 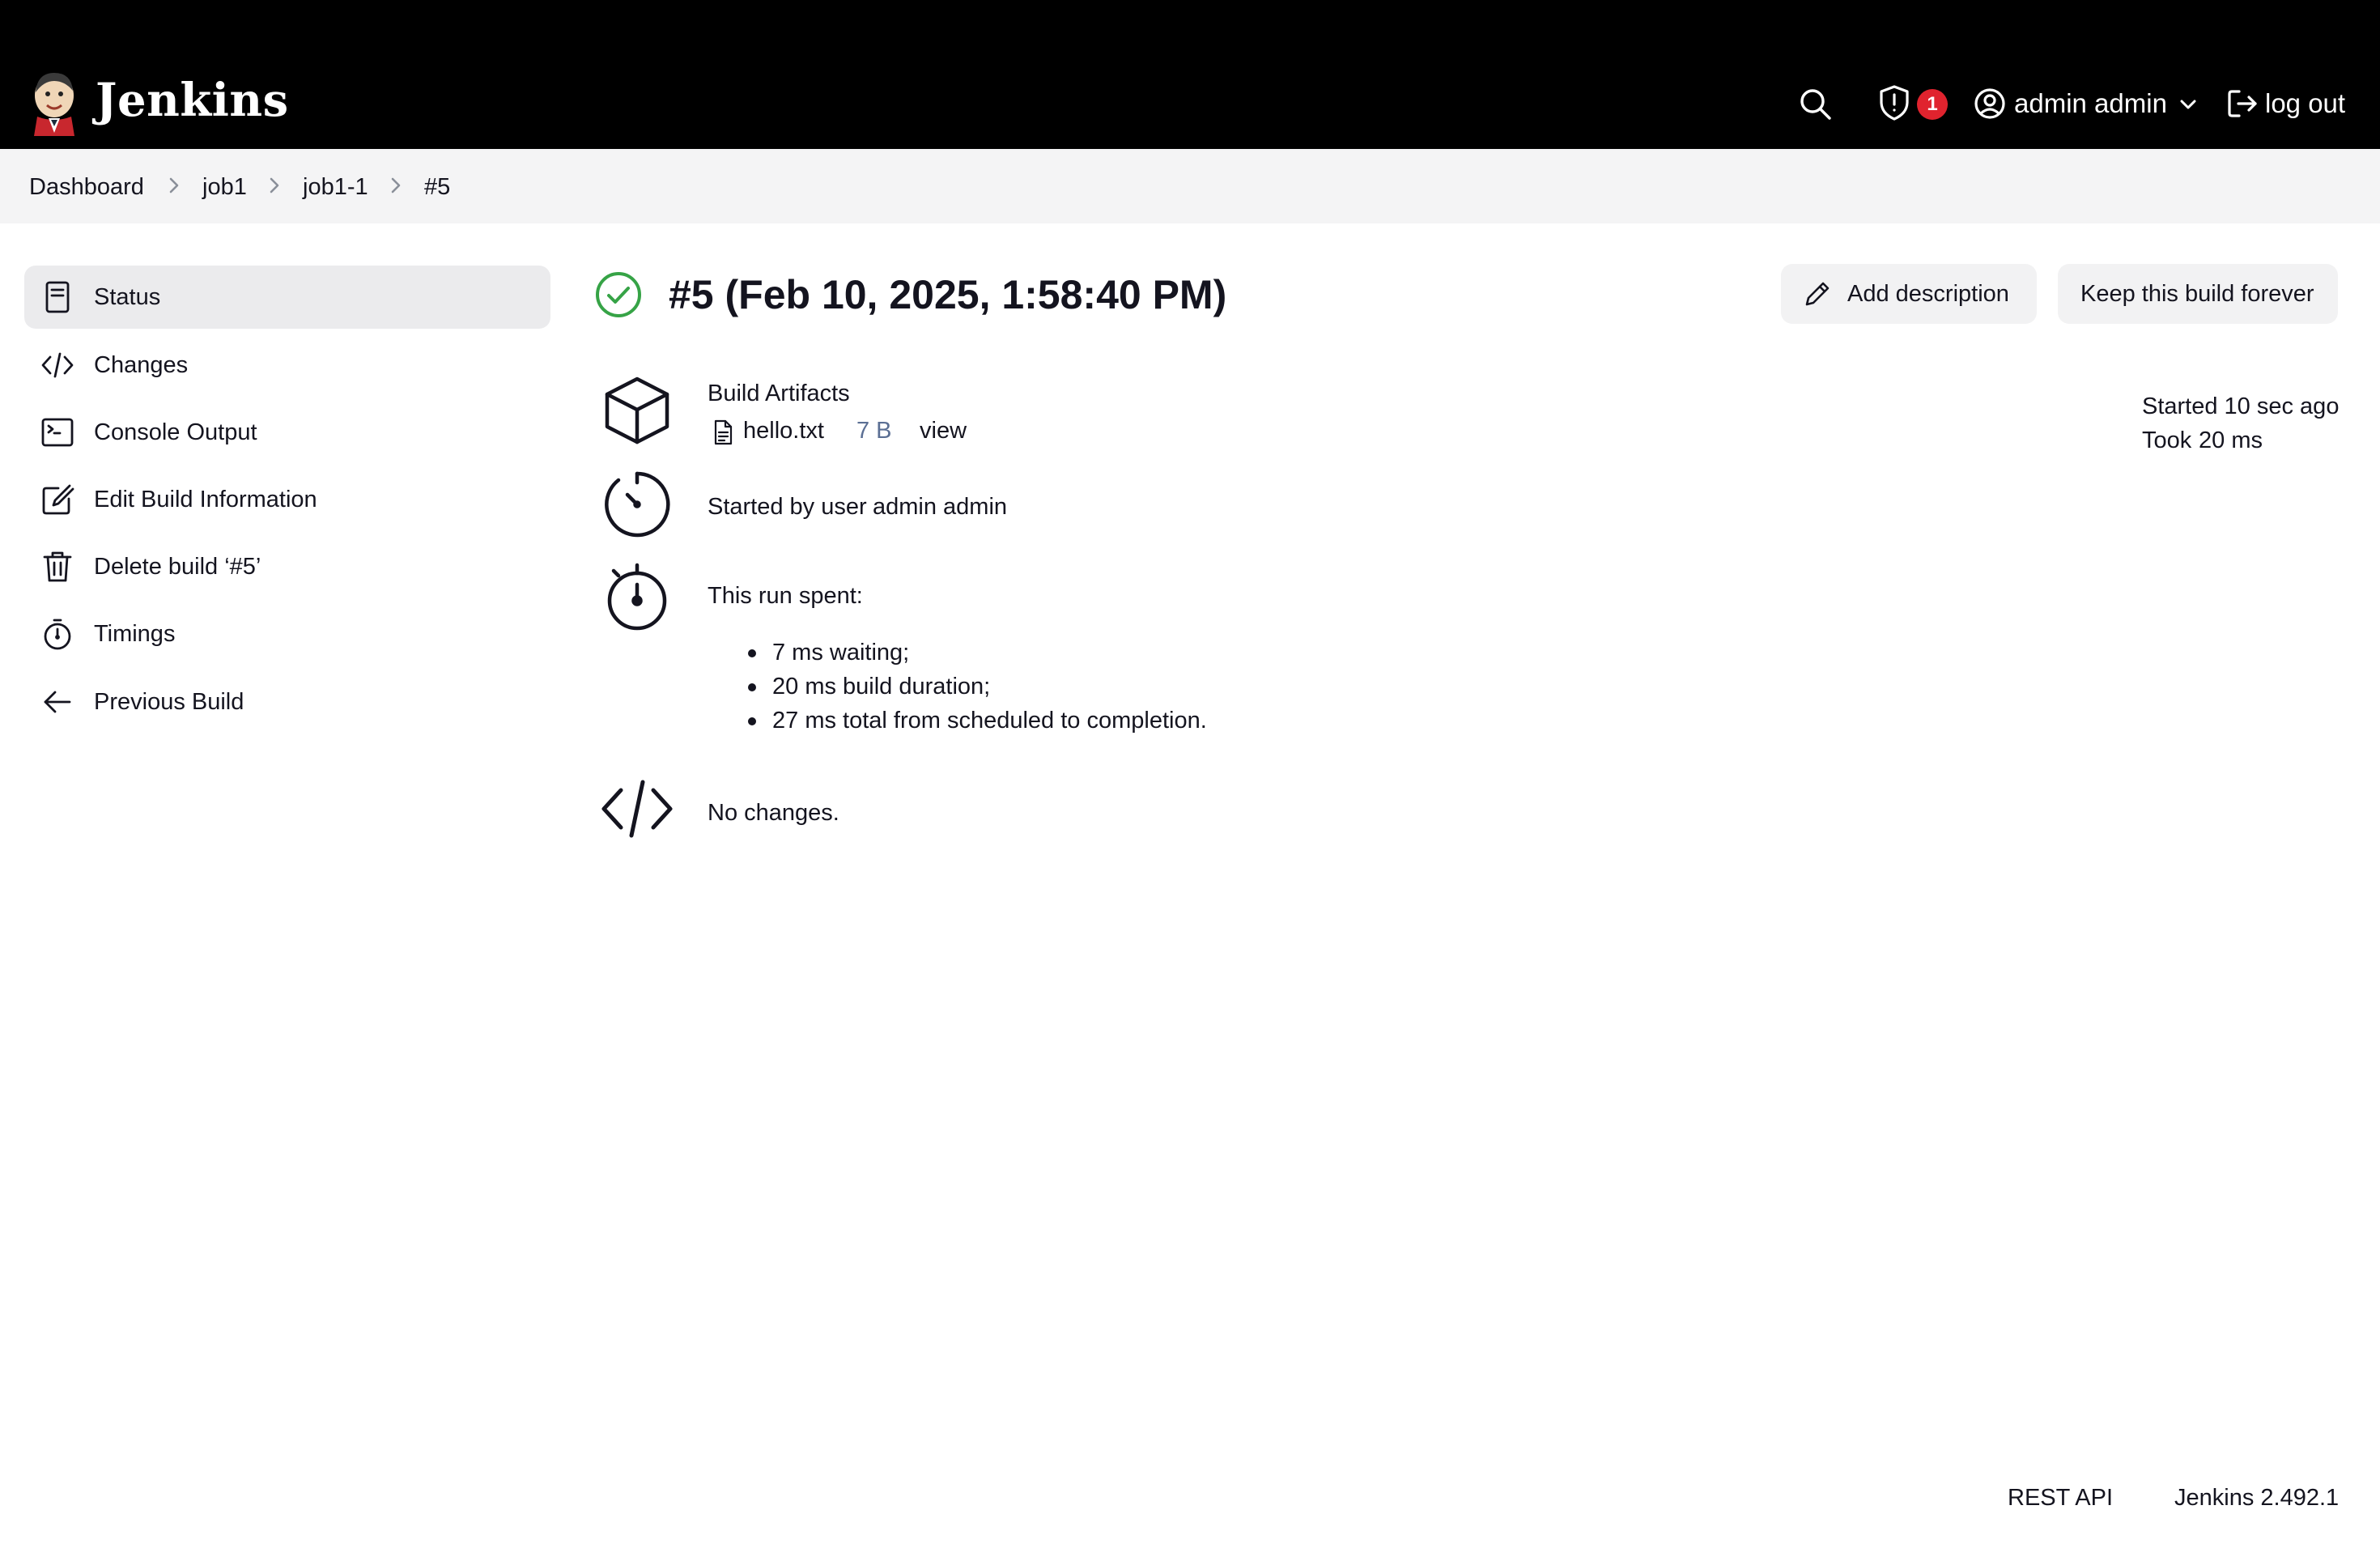 What do you see at coordinates (783, 431) in the screenshot?
I see `artifact-file-link: hello.txt` at bounding box center [783, 431].